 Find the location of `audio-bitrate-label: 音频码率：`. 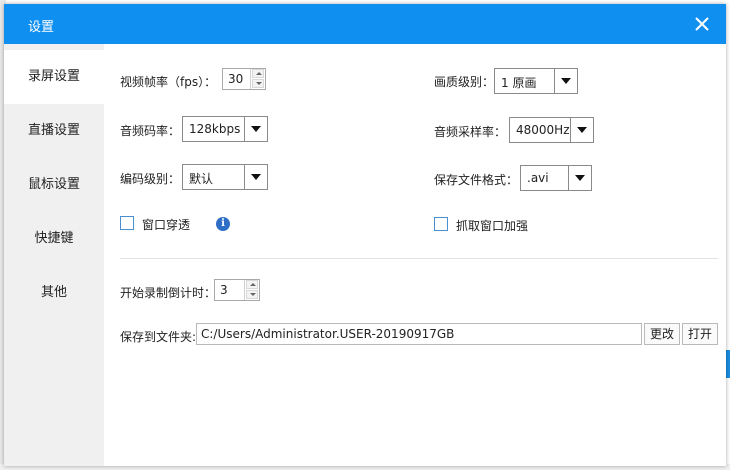

audio-bitrate-label: 音频码率： is located at coordinates (150, 131).